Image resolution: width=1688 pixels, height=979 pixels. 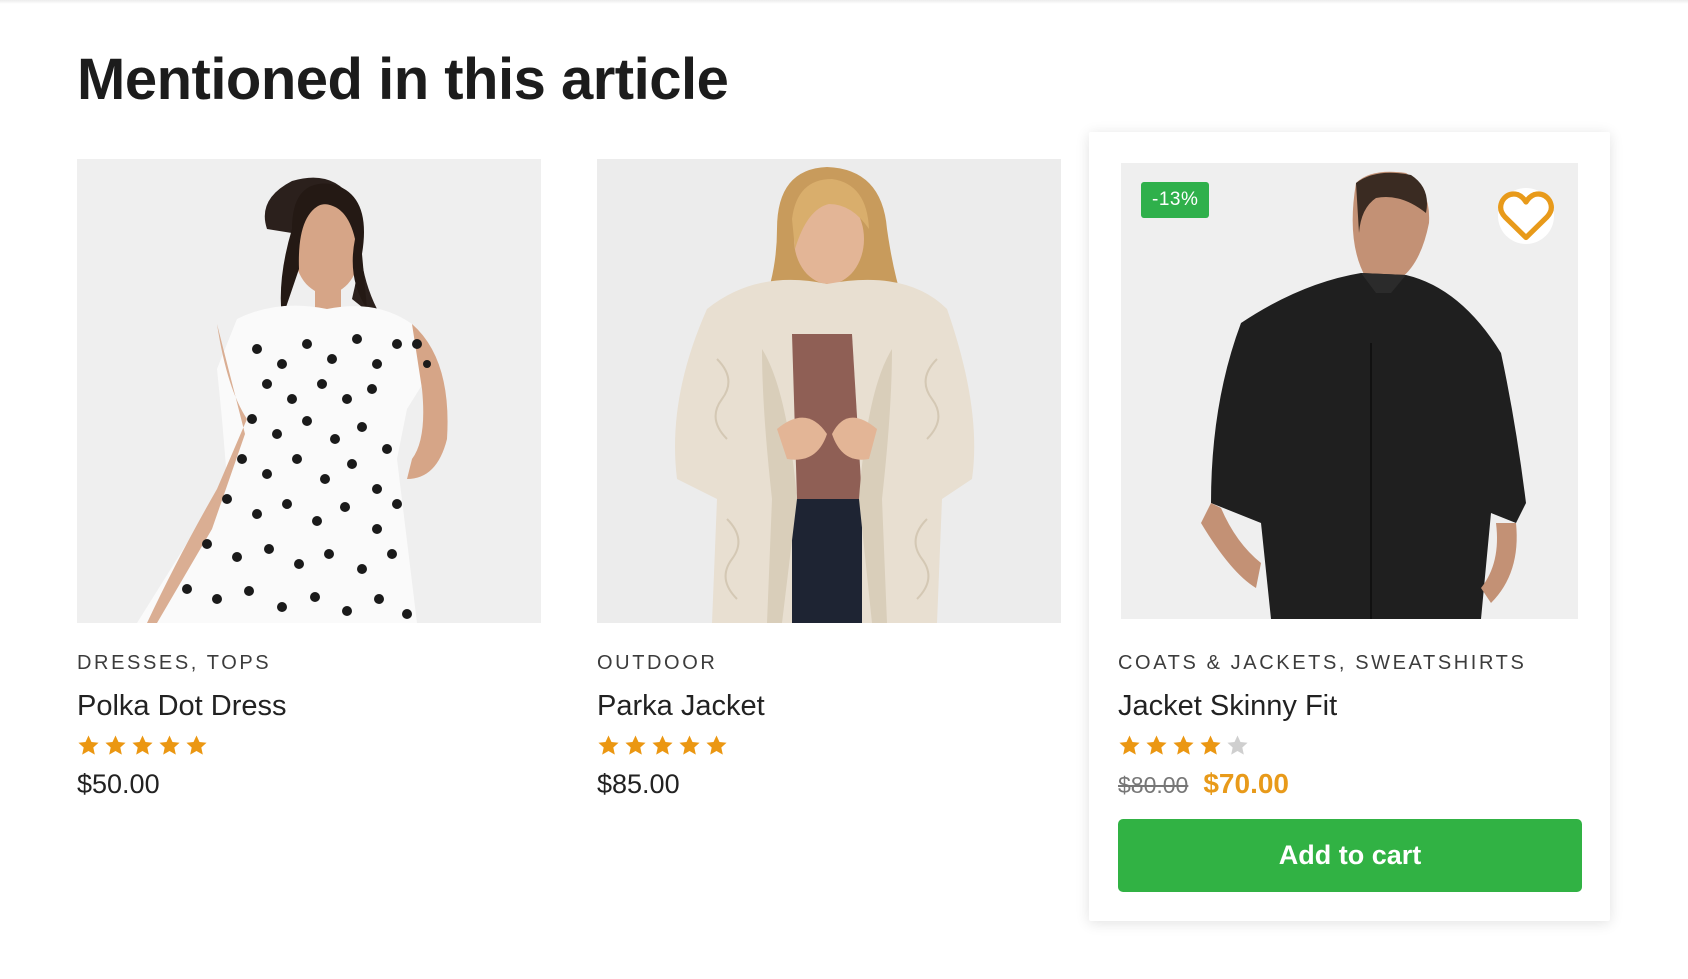 I want to click on price-row: $80.00 $70.00, so click(x=1350, y=784).